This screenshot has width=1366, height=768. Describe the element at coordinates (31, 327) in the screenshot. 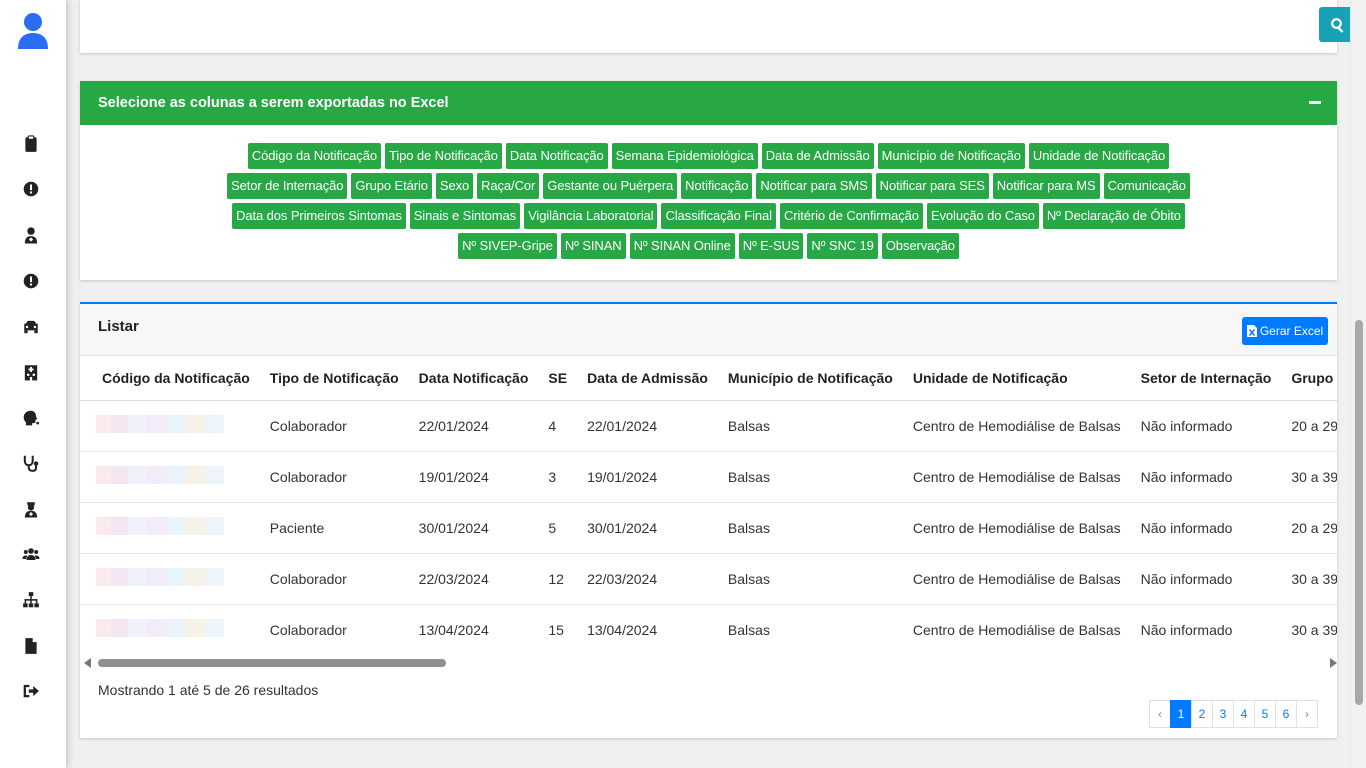

I see `car-icon` at that location.